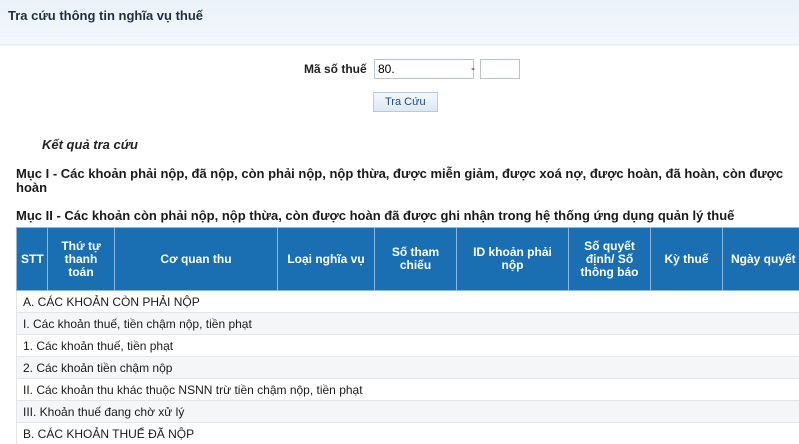  Describe the element at coordinates (196, 259) in the screenshot. I see `col-header-collecting-agency: Cơ quan thu` at that location.